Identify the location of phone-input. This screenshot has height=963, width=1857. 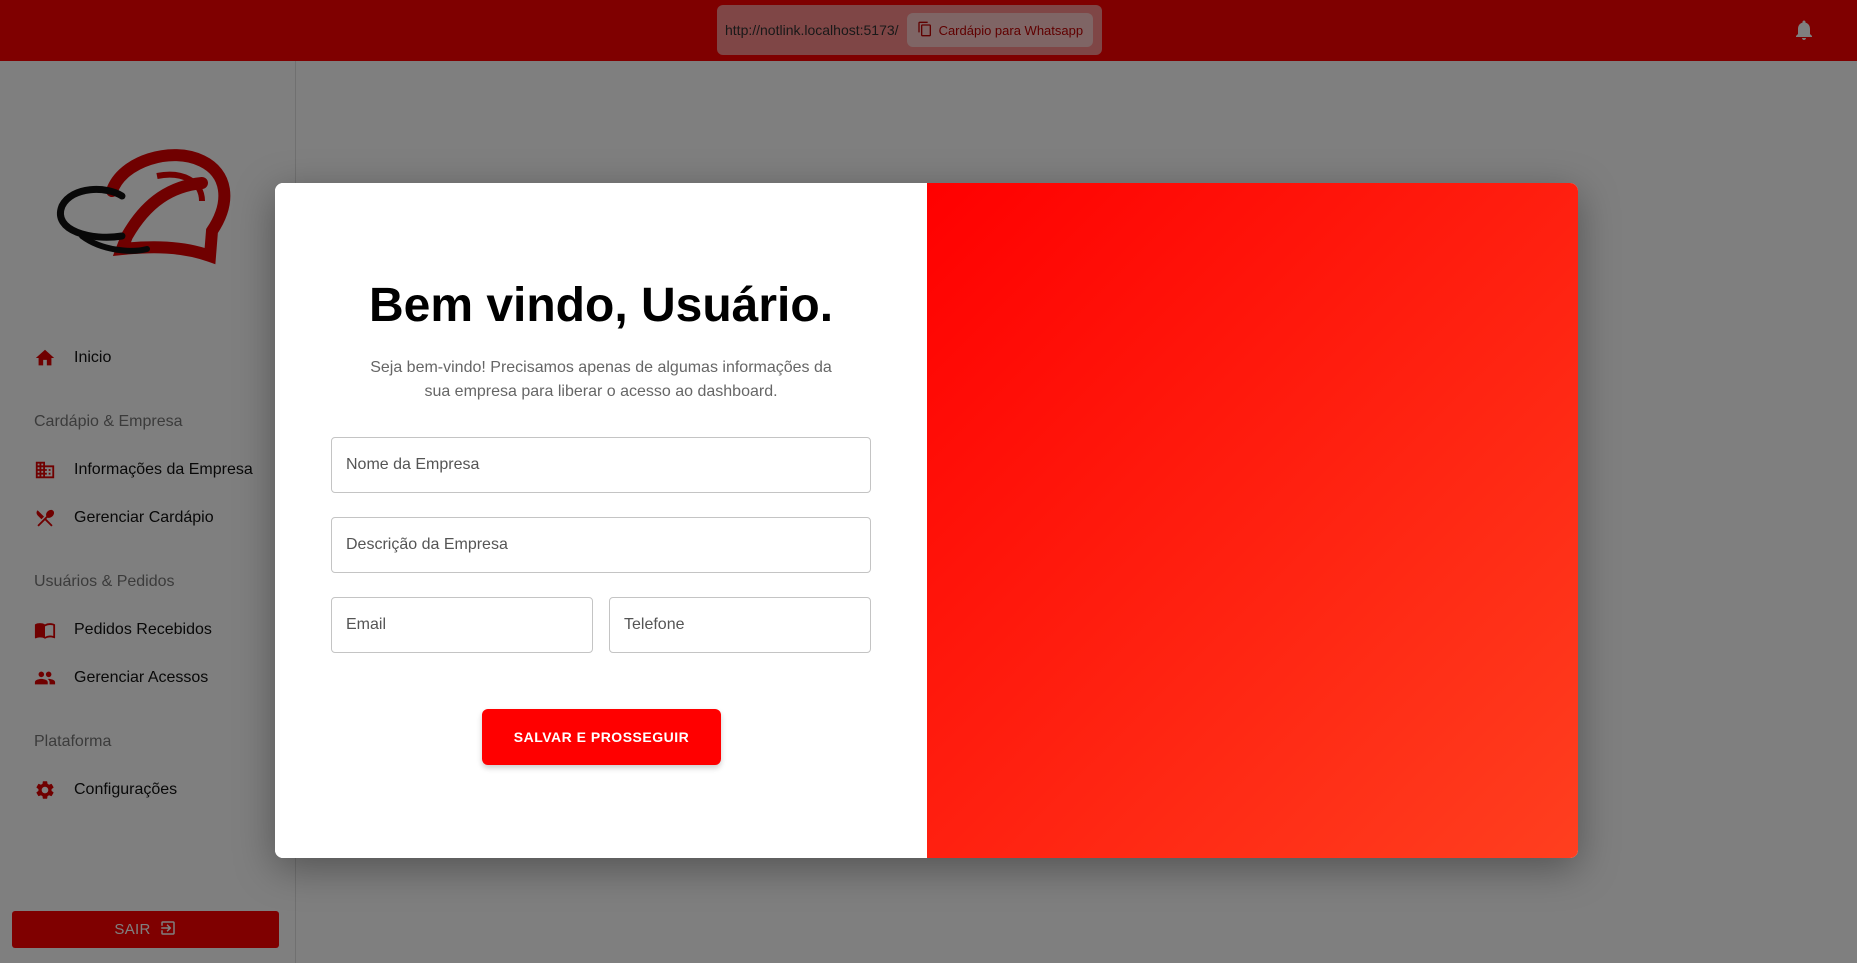
(740, 625).